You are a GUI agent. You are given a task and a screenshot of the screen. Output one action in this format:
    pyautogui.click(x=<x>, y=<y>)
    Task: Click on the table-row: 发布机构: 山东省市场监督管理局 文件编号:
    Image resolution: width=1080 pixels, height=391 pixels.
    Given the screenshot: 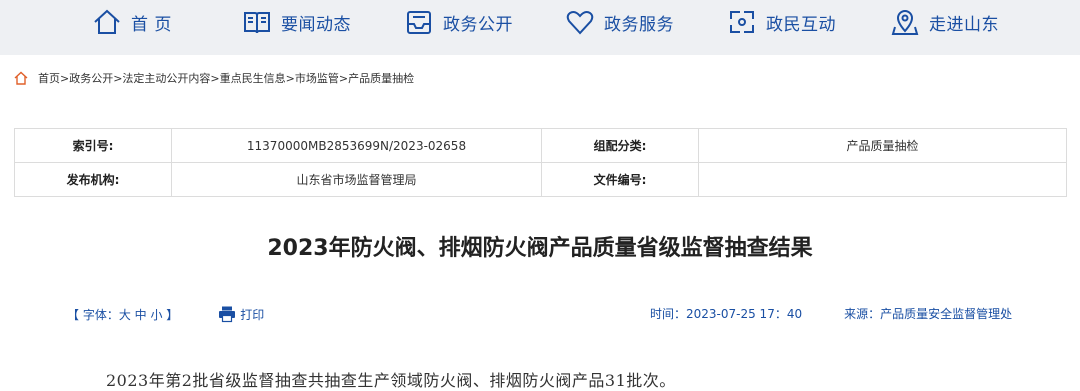 What is the action you would take?
    pyautogui.click(x=540, y=179)
    